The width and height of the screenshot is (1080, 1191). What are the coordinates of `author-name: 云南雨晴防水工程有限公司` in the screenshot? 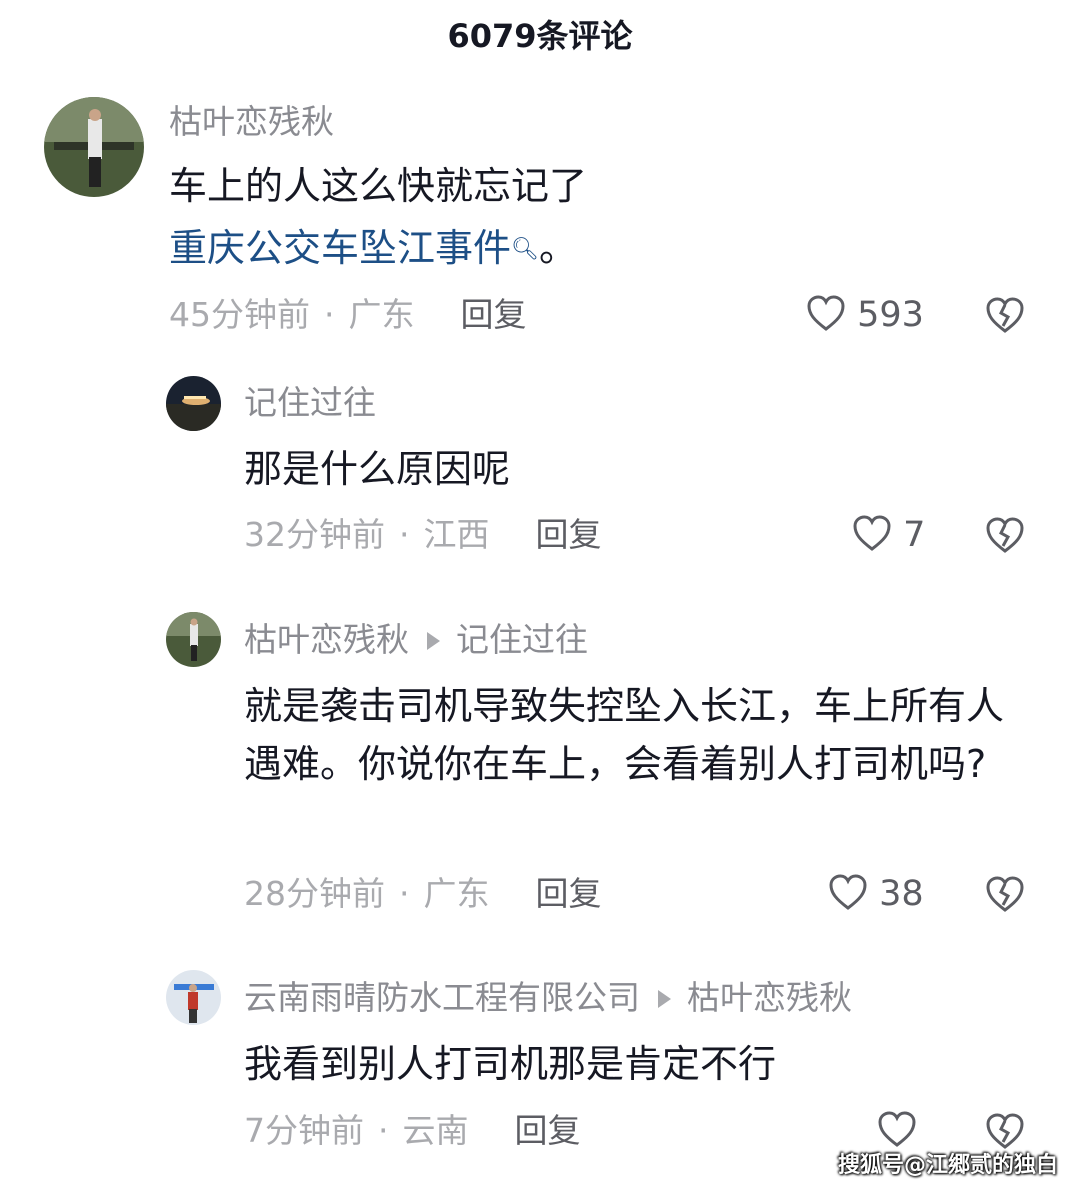 It's located at (442, 997).